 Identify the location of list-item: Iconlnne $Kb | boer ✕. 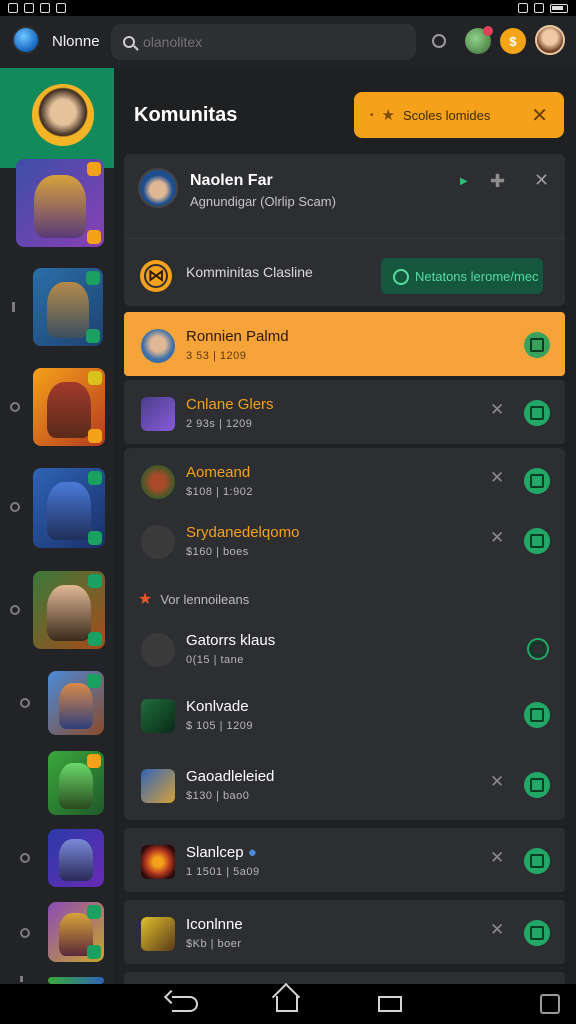
(344, 932).